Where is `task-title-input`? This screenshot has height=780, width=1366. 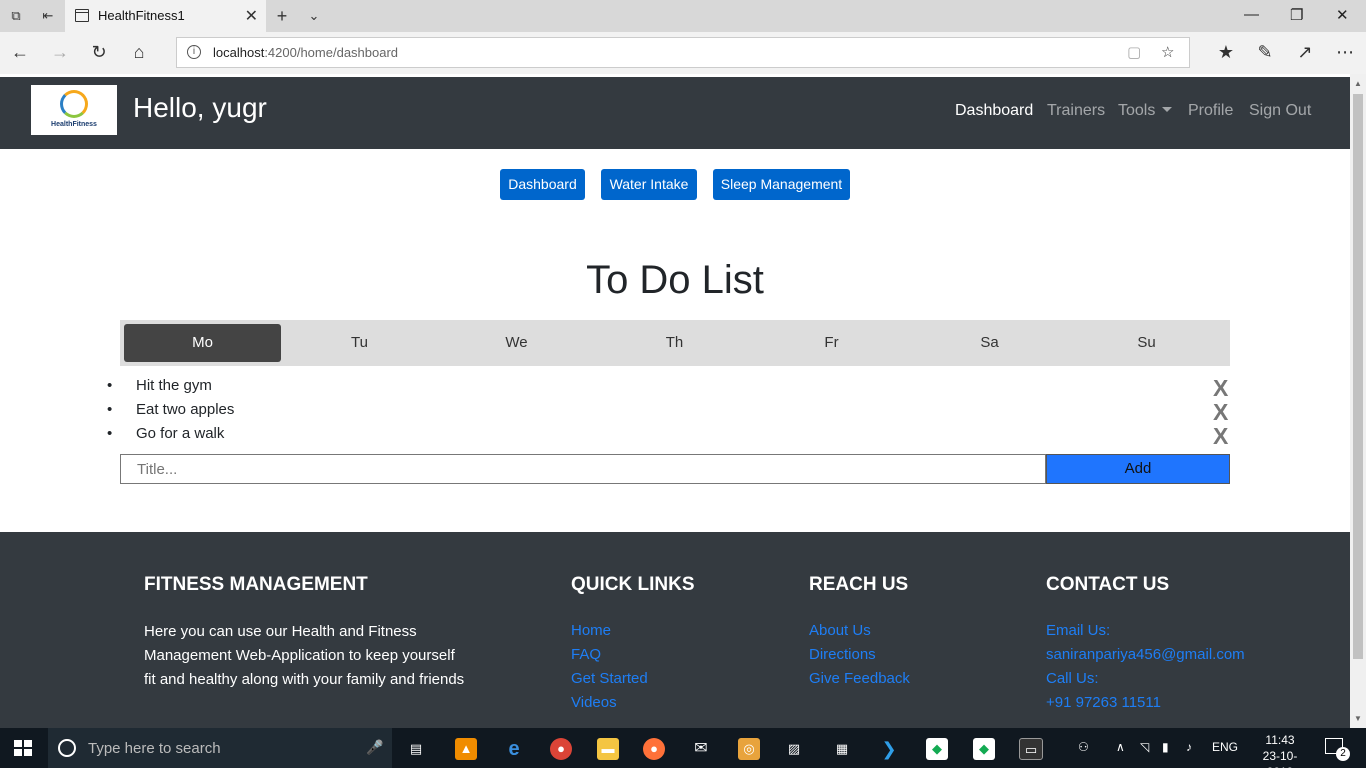
task-title-input is located at coordinates (583, 469).